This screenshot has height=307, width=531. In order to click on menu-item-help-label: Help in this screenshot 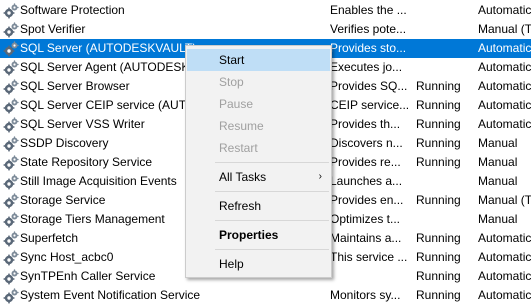, I will do `click(231, 264)`.